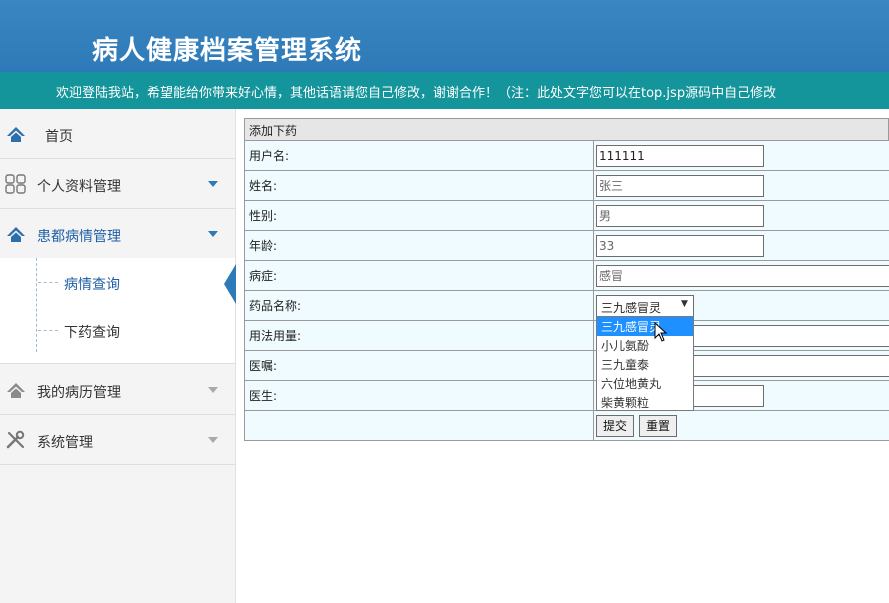  I want to click on submit-button: 提交, so click(615, 425).